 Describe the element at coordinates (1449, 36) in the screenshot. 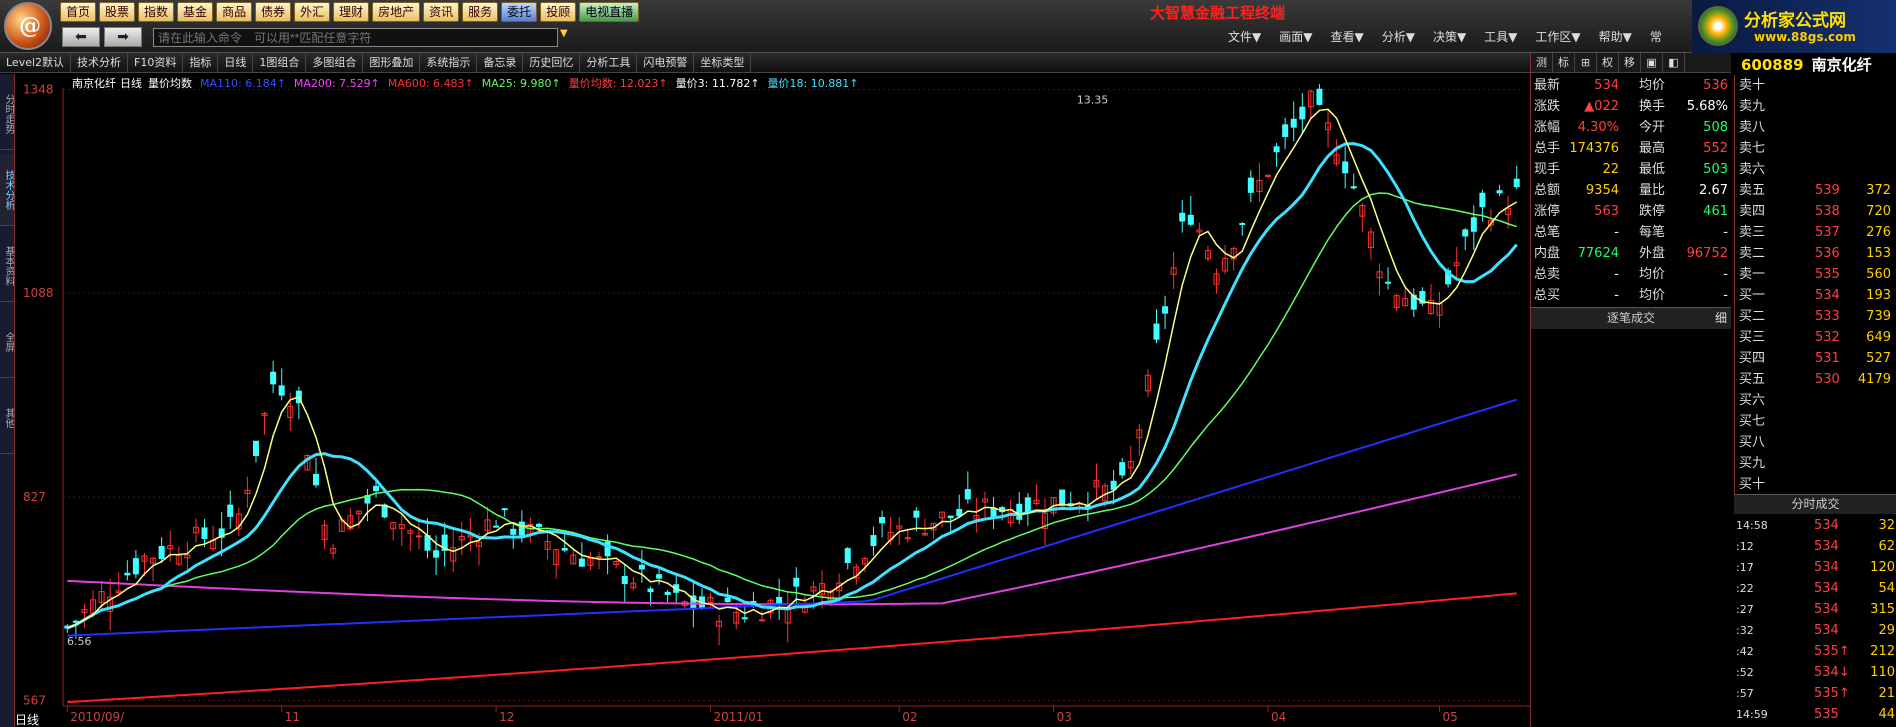

I see `right-menu-item-4: 决策▼` at that location.